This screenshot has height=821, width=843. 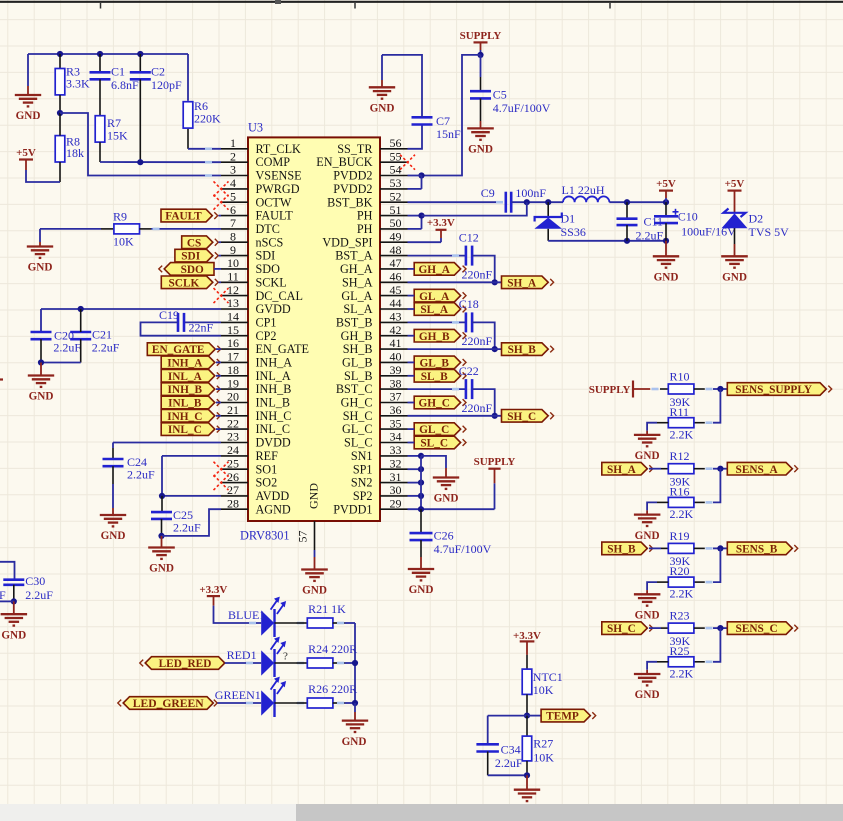 What do you see at coordinates (274, 202) in the screenshot?
I see `svg-text: OCTW` at bounding box center [274, 202].